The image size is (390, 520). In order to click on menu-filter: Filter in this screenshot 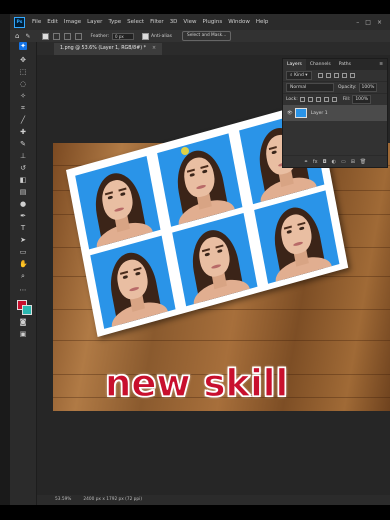, I will do `click(157, 22)`.